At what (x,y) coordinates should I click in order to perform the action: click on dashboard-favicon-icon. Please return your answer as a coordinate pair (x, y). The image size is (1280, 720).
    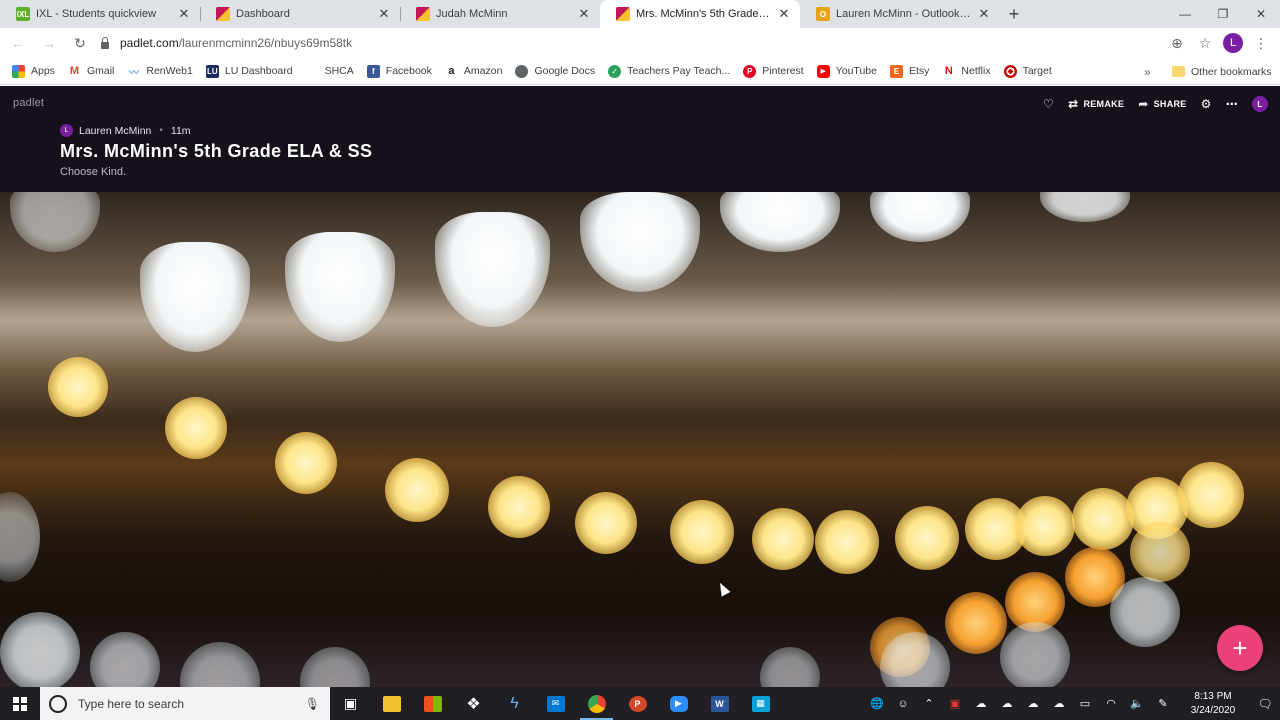
    Looking at the image, I should click on (223, 14).